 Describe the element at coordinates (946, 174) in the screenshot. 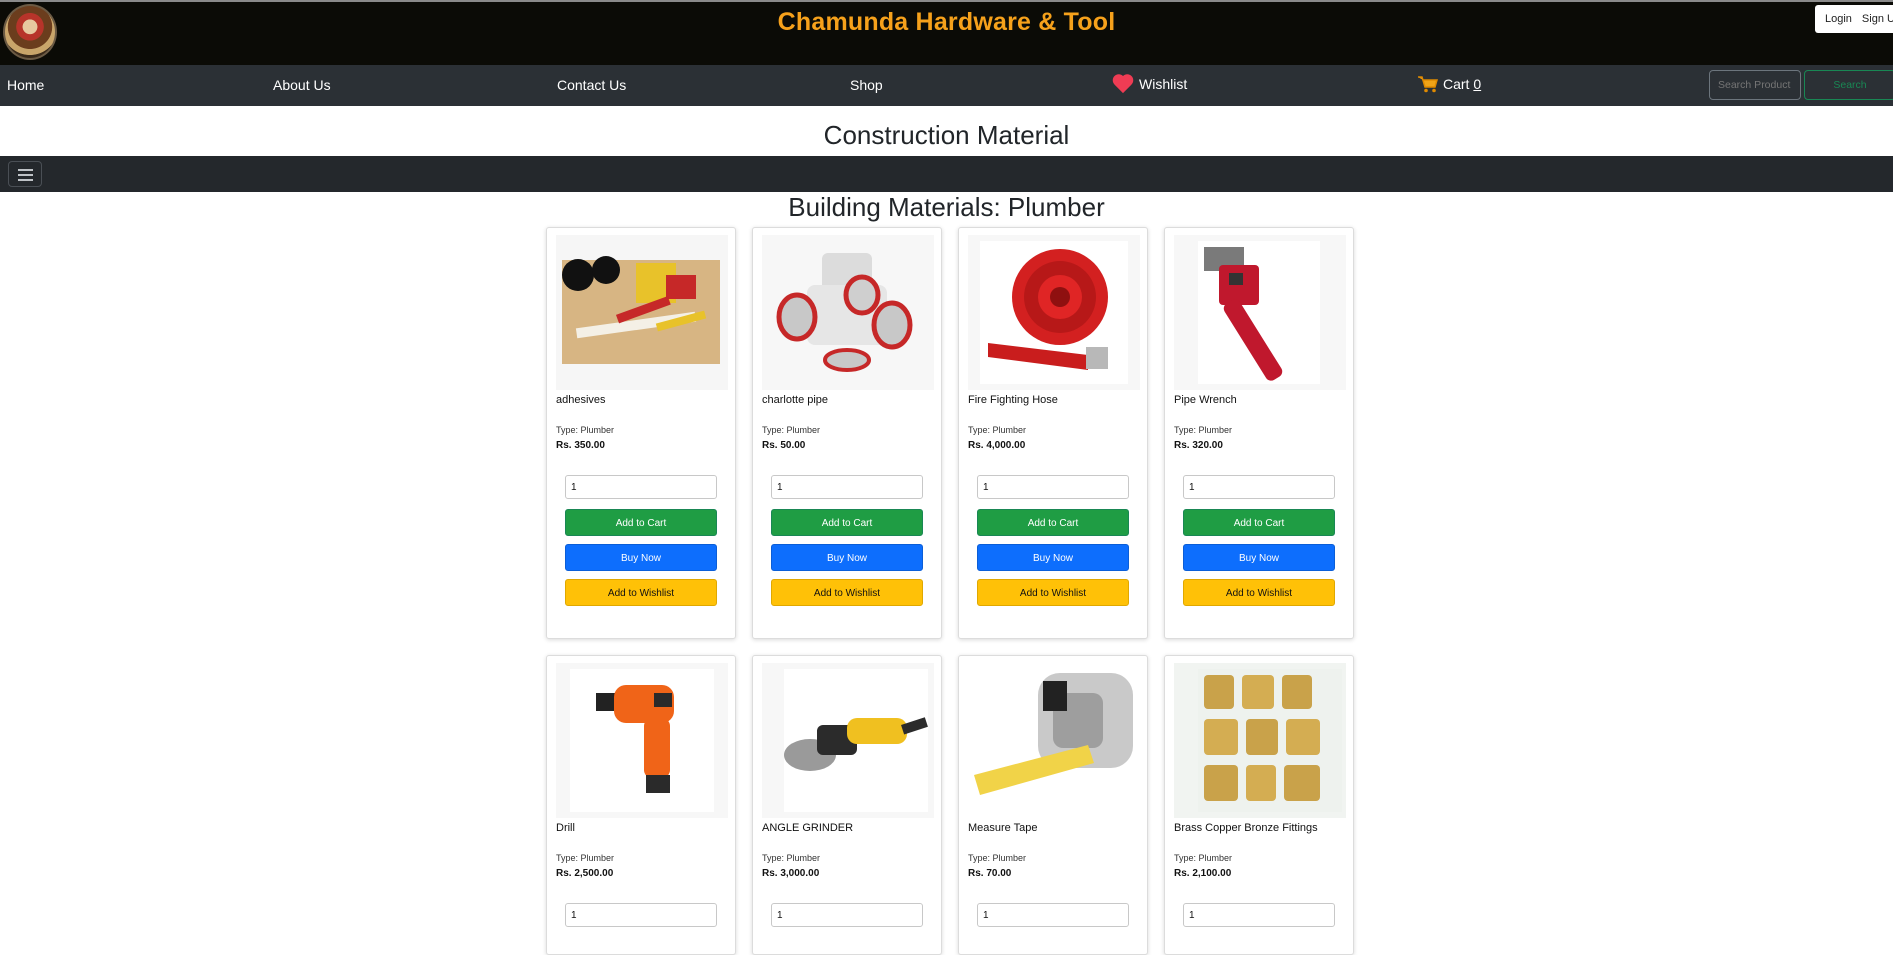

I see `category-bar` at that location.